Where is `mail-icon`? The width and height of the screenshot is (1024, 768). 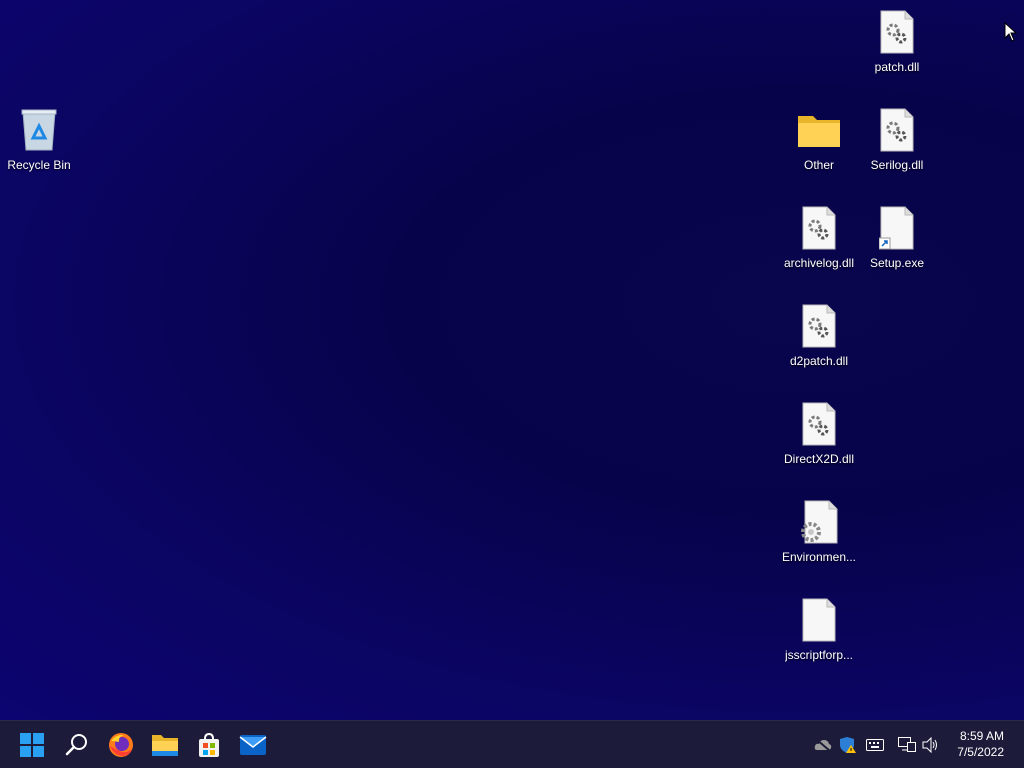
mail-icon is located at coordinates (253, 745).